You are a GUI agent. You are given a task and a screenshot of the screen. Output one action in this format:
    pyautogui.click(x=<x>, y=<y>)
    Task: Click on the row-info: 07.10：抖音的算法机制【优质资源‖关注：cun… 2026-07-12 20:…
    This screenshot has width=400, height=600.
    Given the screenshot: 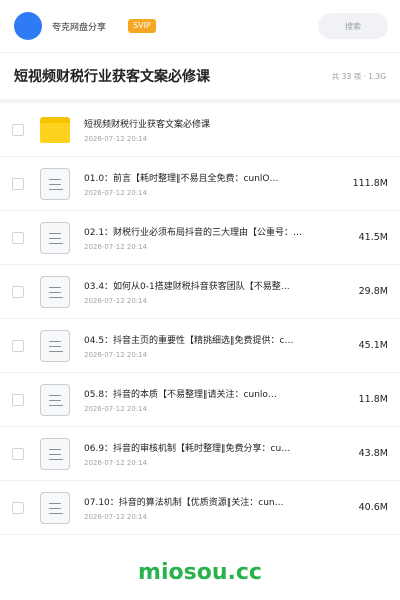 What is the action you would take?
    pyautogui.click(x=217, y=508)
    